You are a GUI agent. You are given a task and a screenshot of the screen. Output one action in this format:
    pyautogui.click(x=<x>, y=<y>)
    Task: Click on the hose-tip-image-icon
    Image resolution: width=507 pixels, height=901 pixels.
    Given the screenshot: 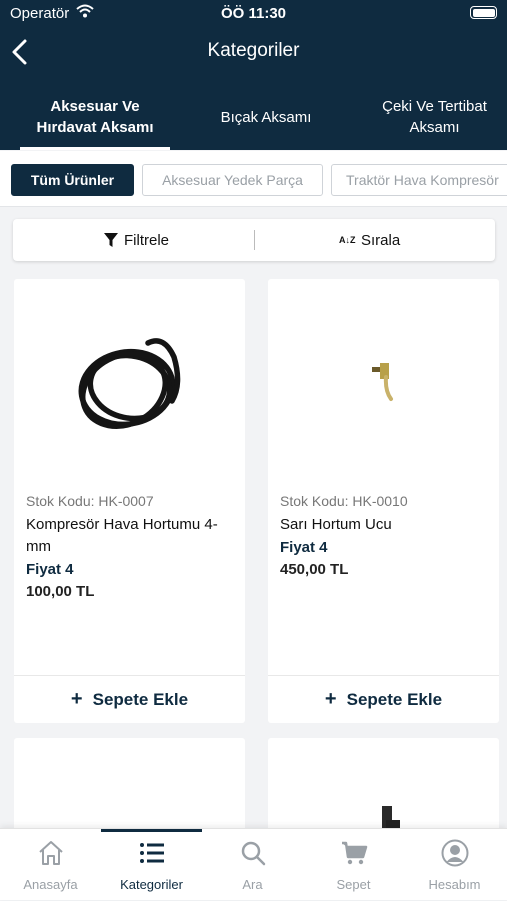 What is the action you would take?
    pyautogui.click(x=382, y=382)
    